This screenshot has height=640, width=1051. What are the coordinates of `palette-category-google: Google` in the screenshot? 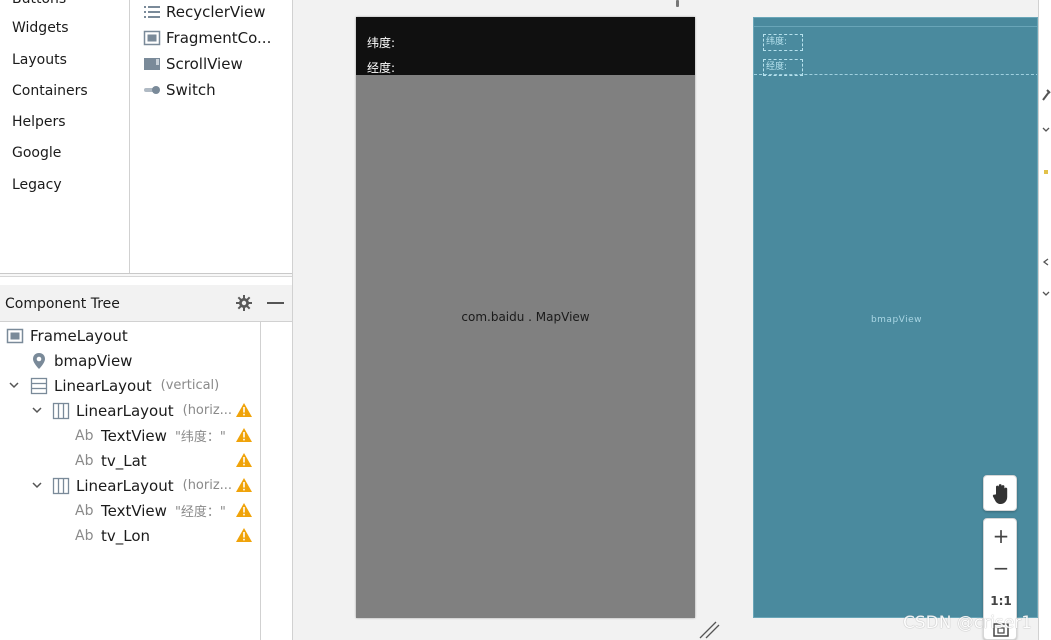 It's located at (36, 154).